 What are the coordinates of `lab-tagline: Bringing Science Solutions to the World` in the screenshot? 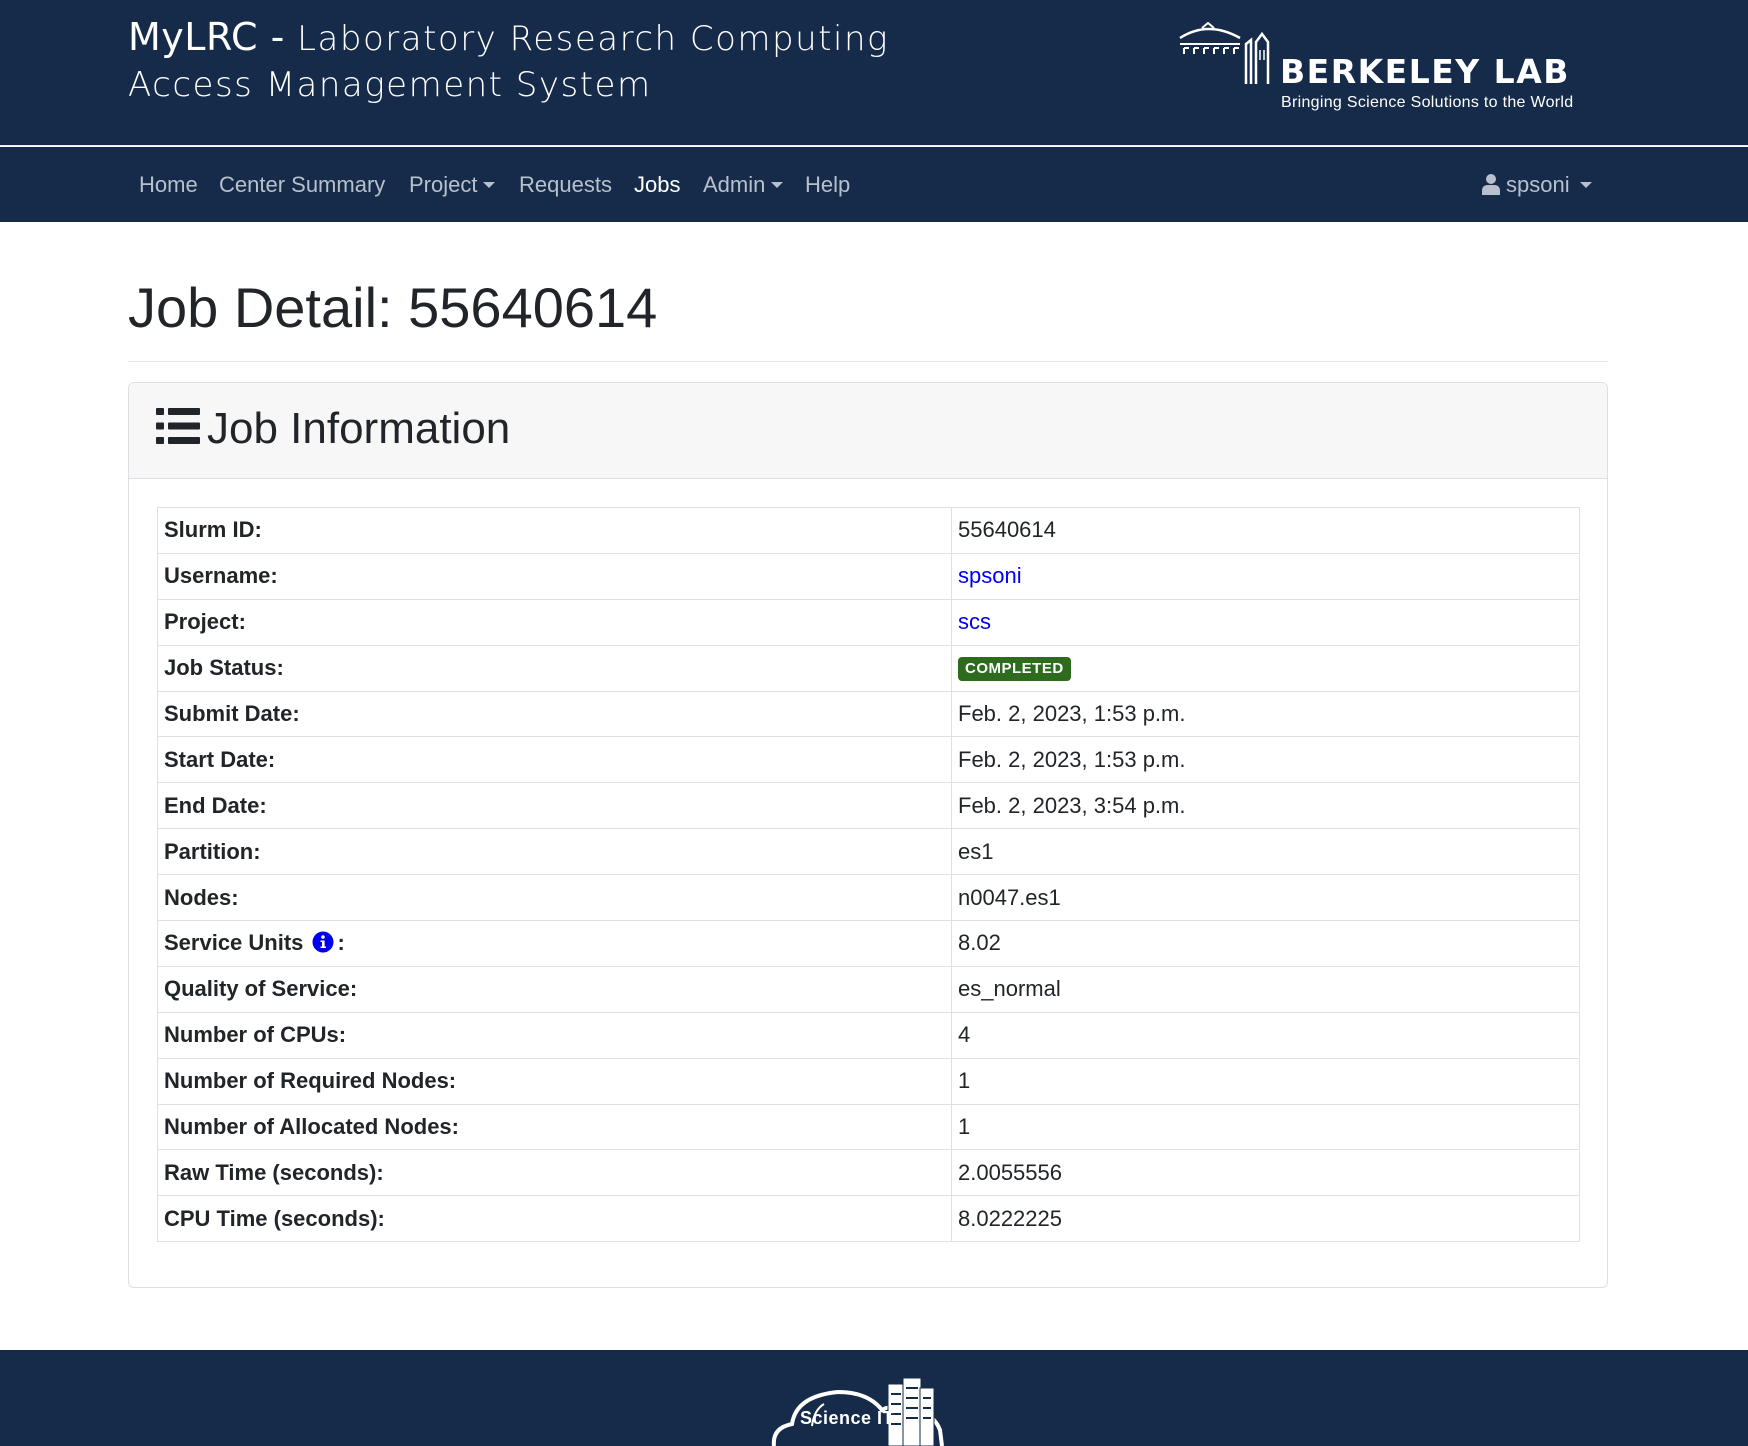 It's located at (1427, 102).